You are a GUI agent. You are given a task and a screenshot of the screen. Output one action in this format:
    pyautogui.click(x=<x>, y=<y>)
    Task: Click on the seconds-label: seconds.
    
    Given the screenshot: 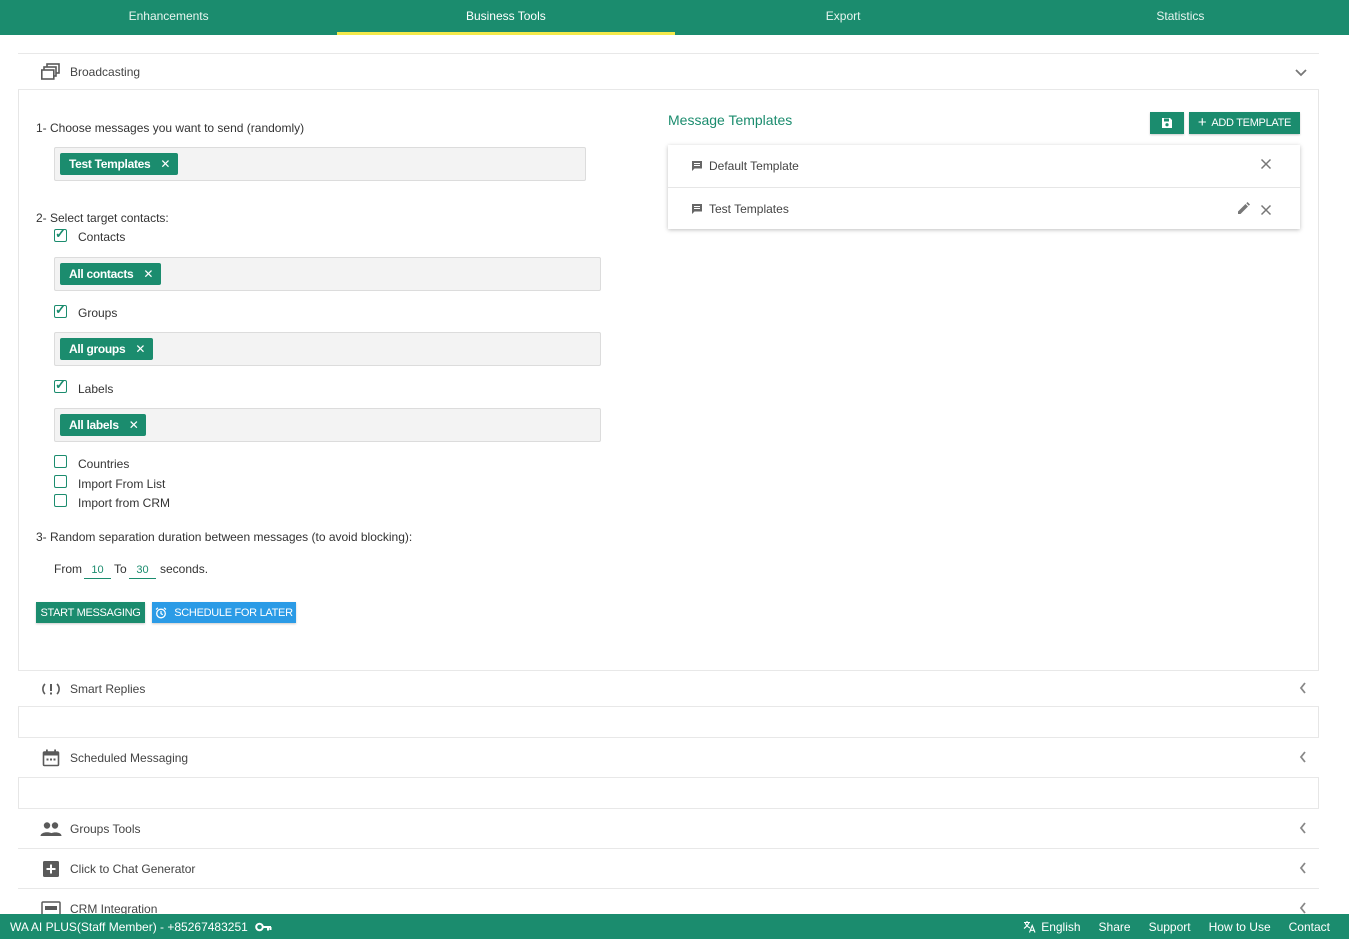 What is the action you would take?
    pyautogui.click(x=184, y=569)
    